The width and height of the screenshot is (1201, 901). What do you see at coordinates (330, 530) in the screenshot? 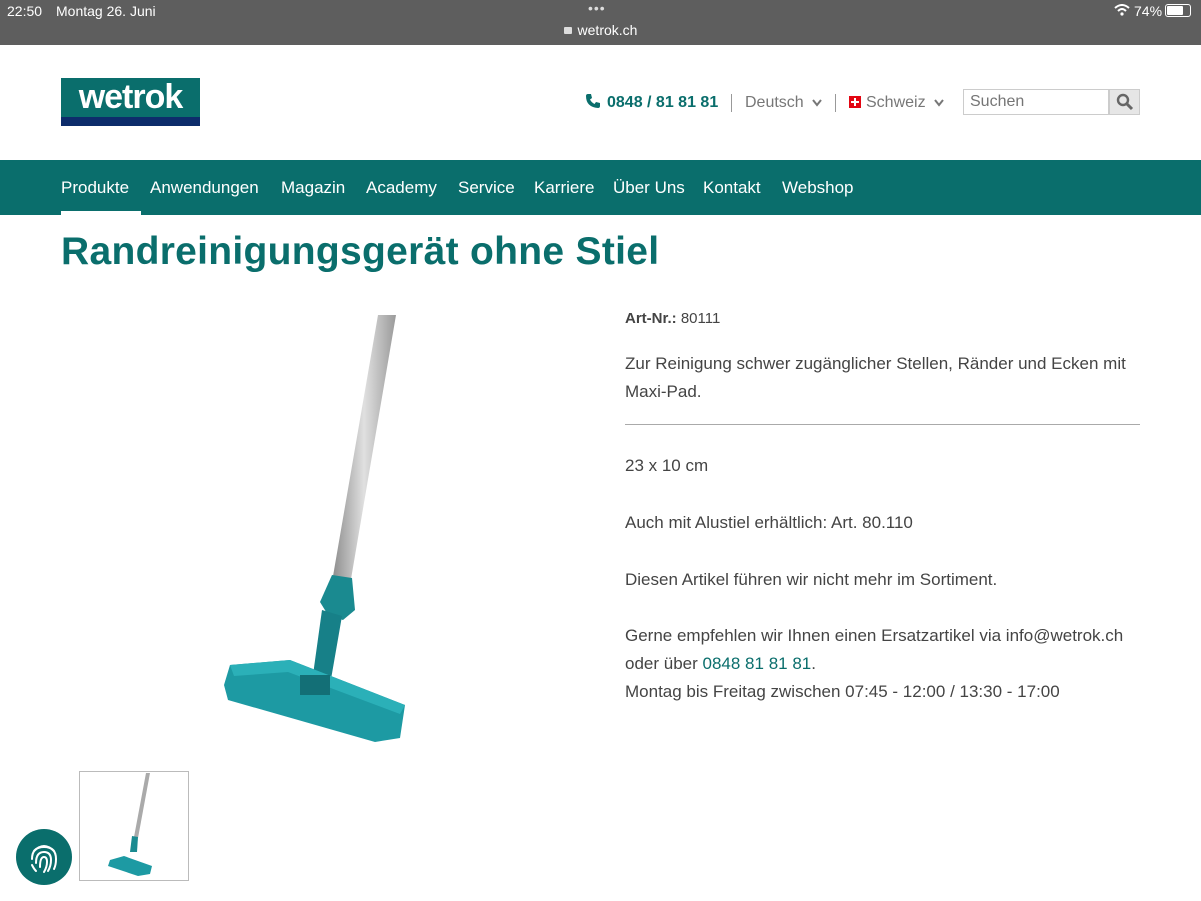
I see `product-image` at bounding box center [330, 530].